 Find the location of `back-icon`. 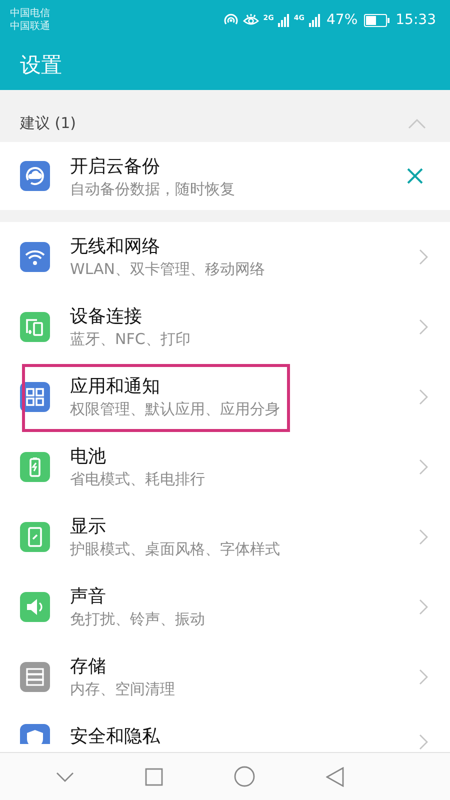

back-icon is located at coordinates (335, 776).